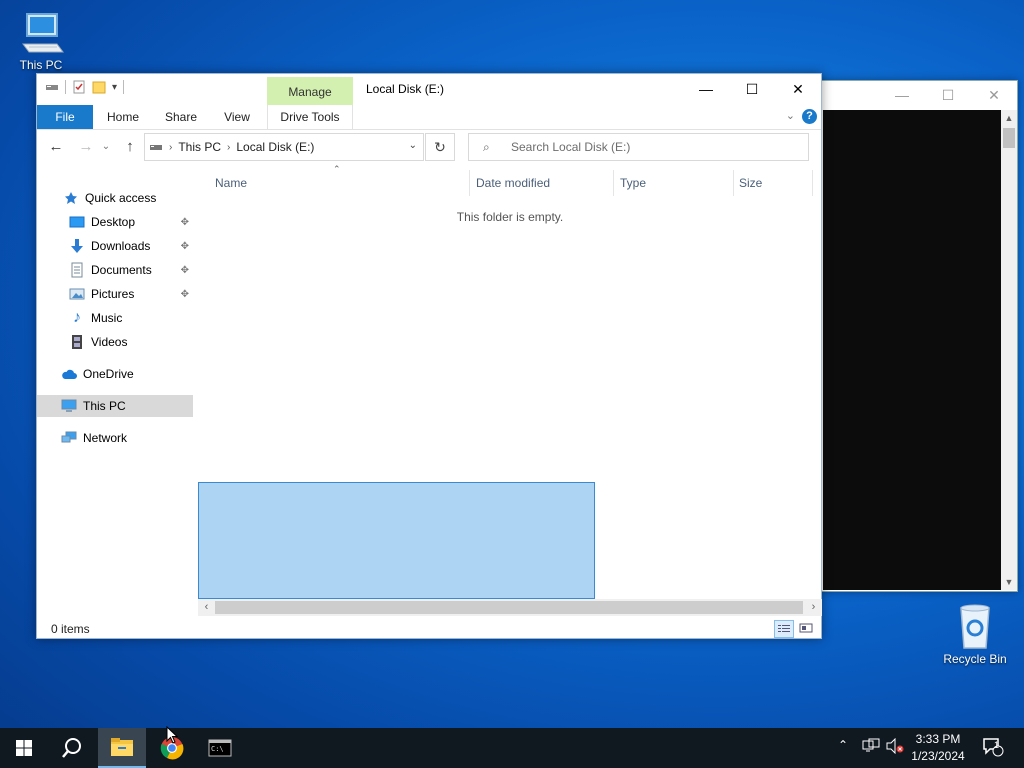 The width and height of the screenshot is (1024, 768). What do you see at coordinates (71, 198) in the screenshot?
I see `star-icon` at bounding box center [71, 198].